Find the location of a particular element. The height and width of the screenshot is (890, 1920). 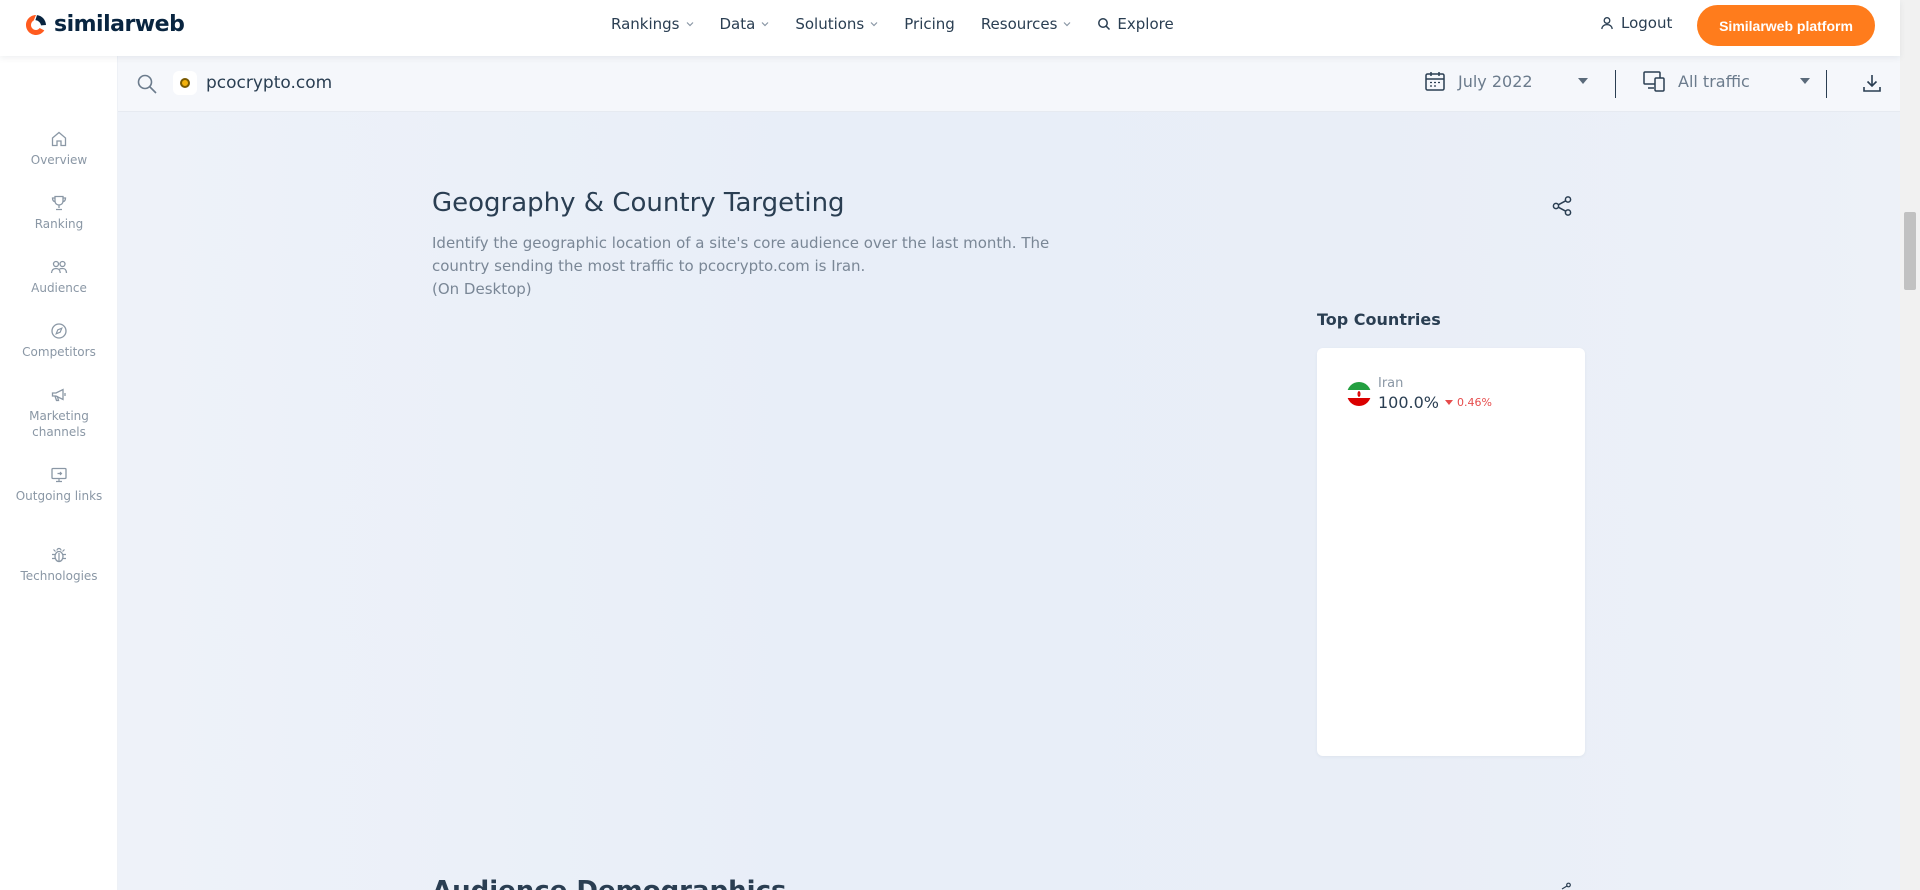

traffic-filter-value: All traffic is located at coordinates (1714, 81).